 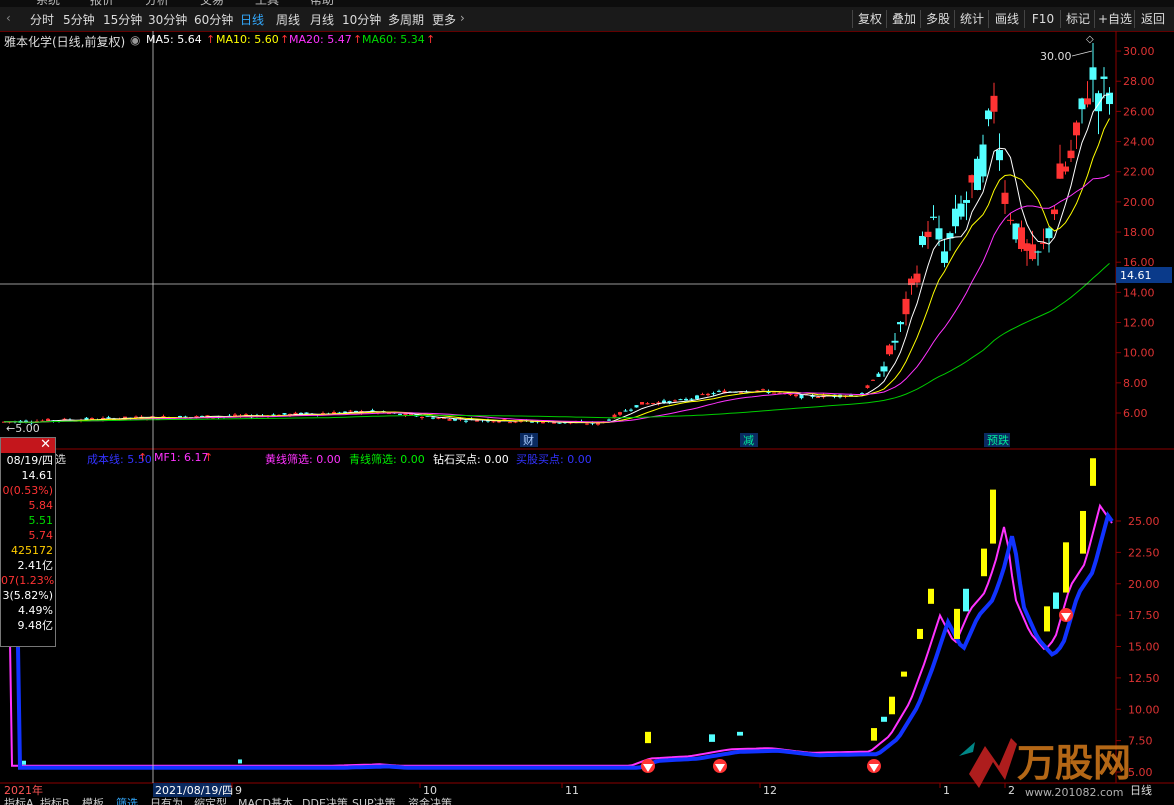 I want to click on indicator-tab: 筛选, so click(x=127, y=801).